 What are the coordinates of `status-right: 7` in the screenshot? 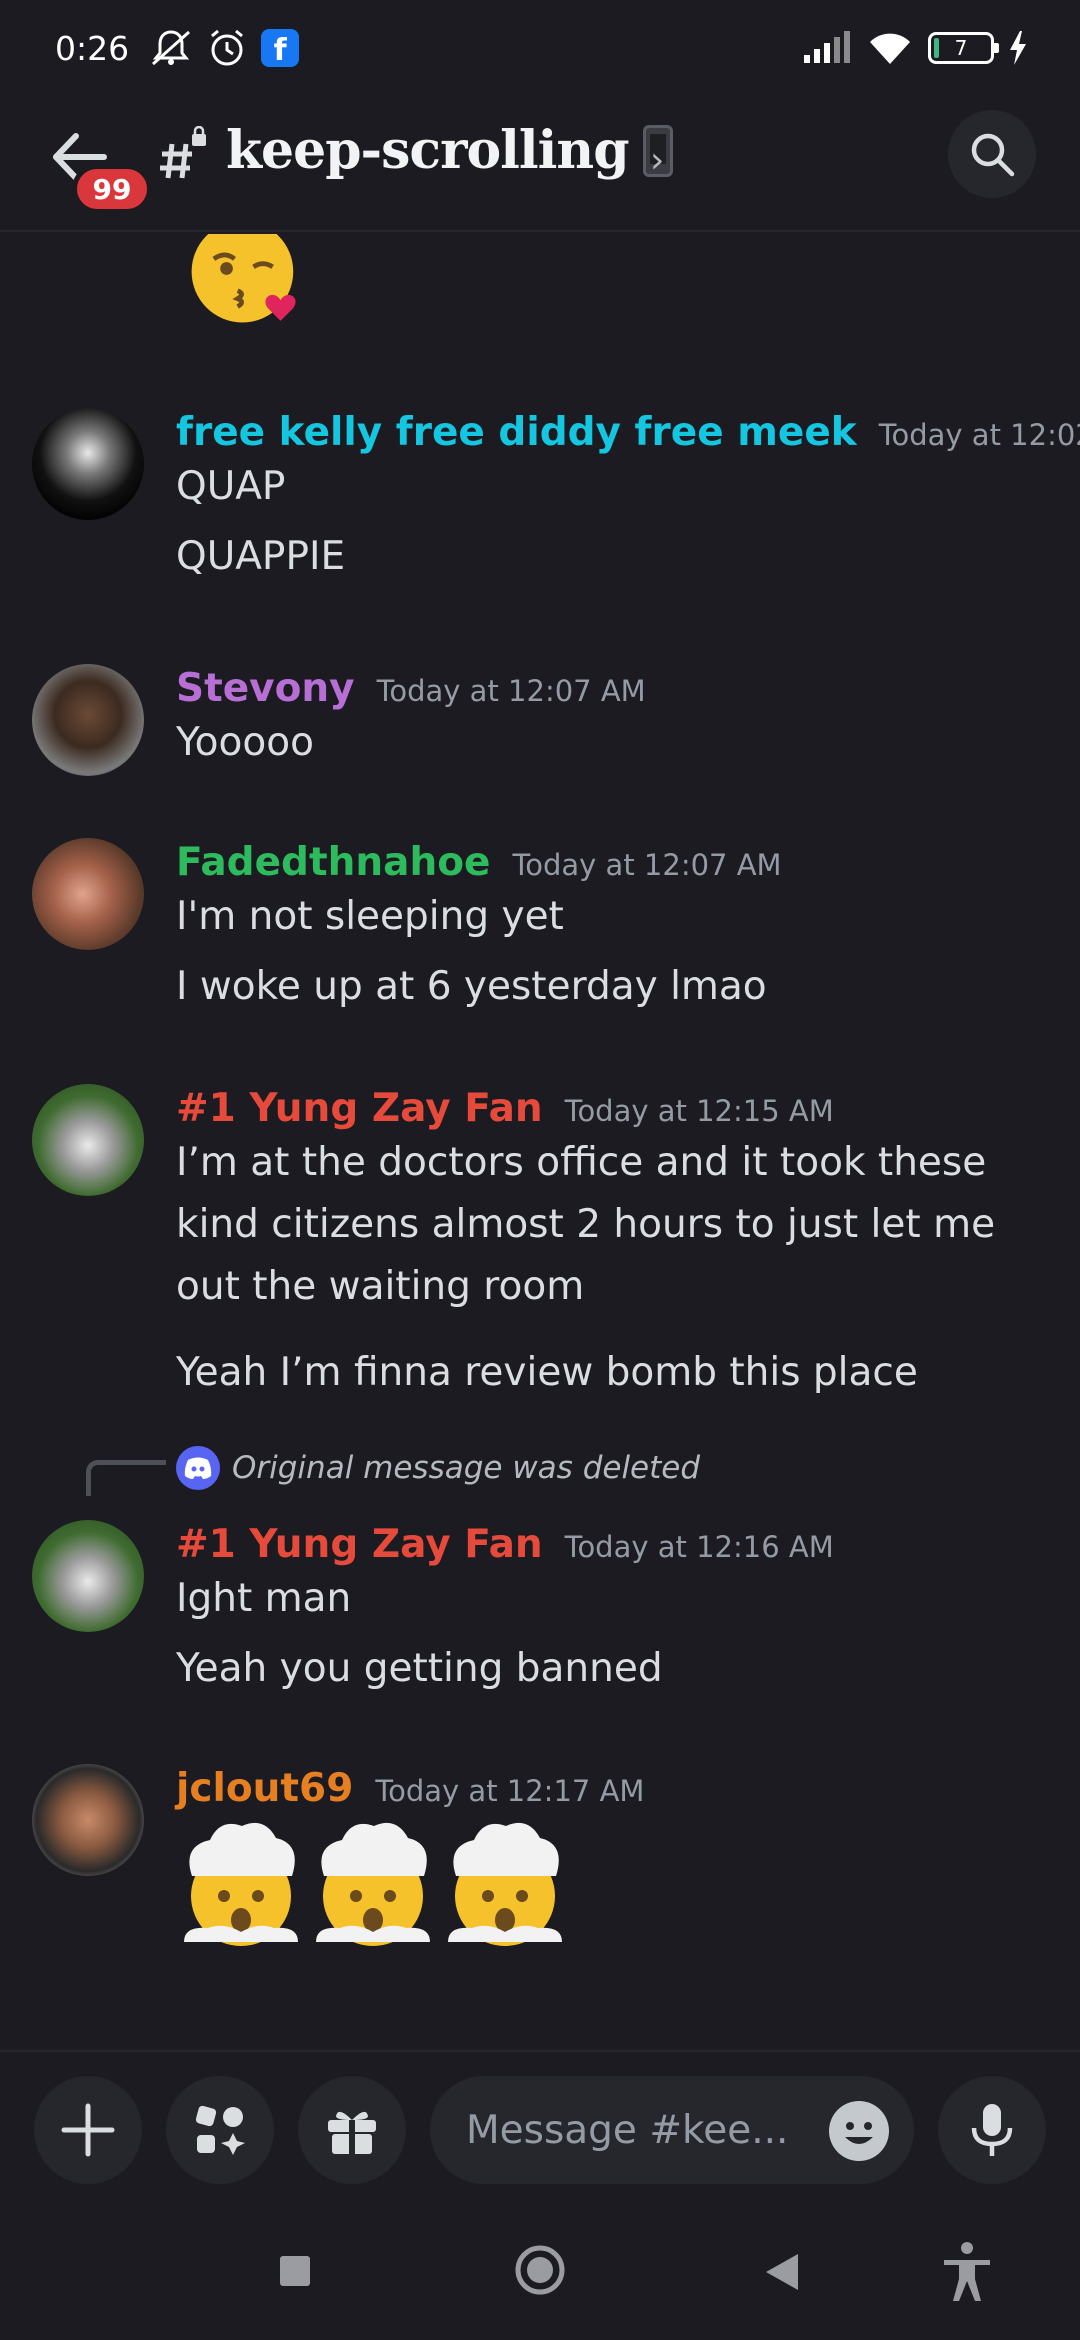 It's located at (915, 48).